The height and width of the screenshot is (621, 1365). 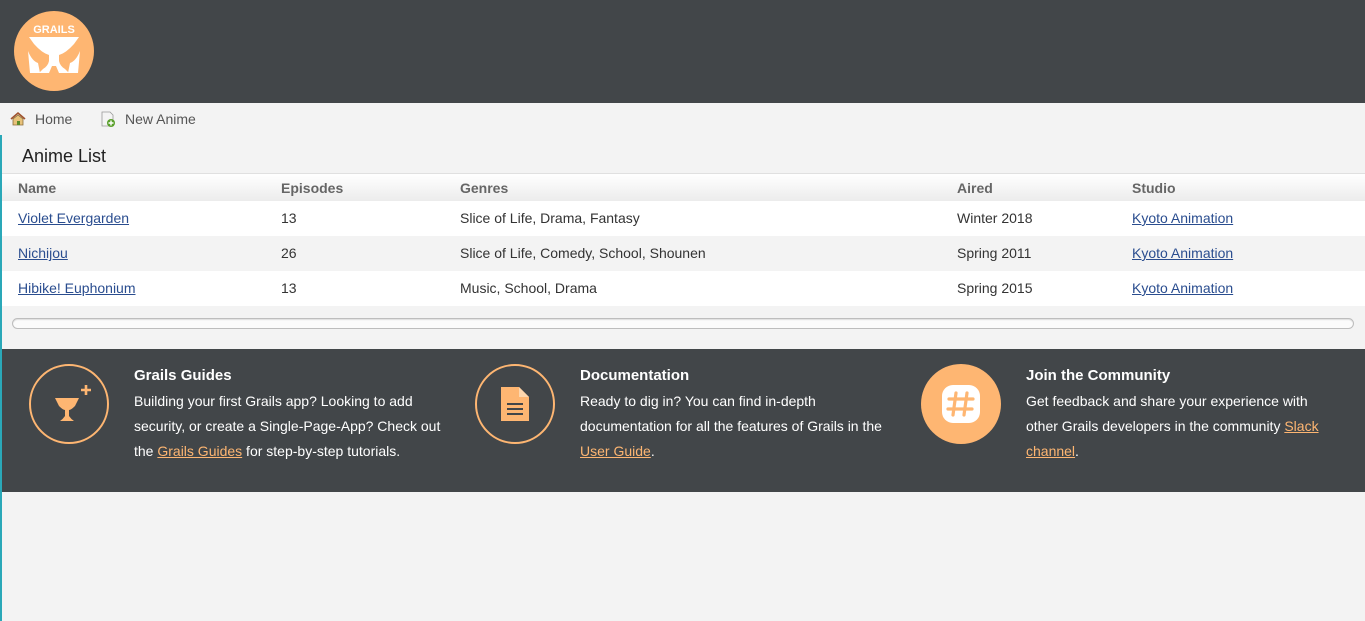 What do you see at coordinates (77, 288) in the screenshot?
I see `anime-name-link: Hibike! Euphonium` at bounding box center [77, 288].